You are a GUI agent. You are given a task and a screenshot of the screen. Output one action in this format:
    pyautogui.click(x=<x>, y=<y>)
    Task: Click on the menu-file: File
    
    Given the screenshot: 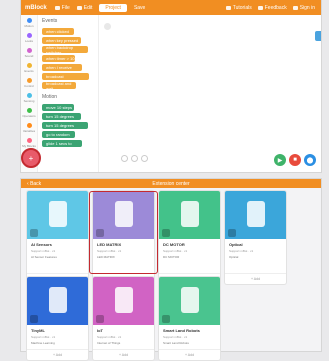 What is the action you would take?
    pyautogui.click(x=62, y=8)
    